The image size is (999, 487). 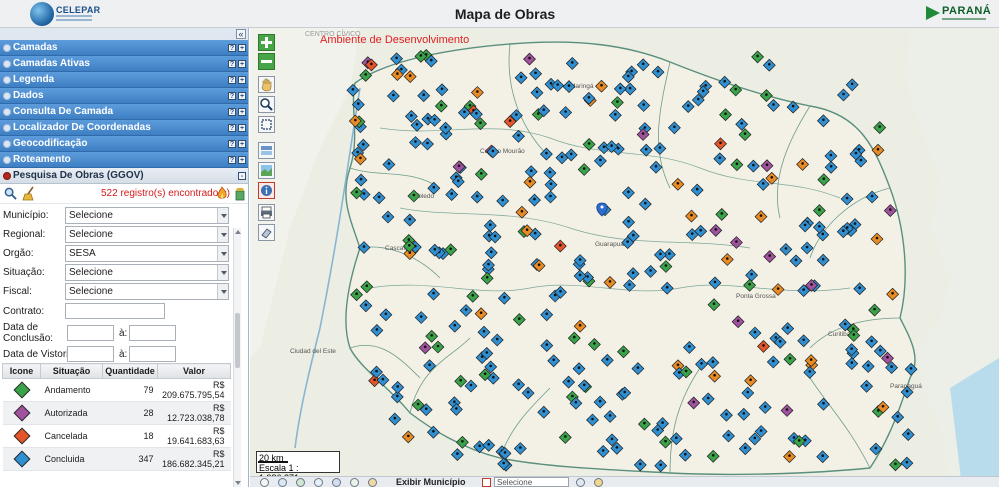 What do you see at coordinates (90, 354) in the screenshot?
I see `data-vistoria-from-input` at bounding box center [90, 354].